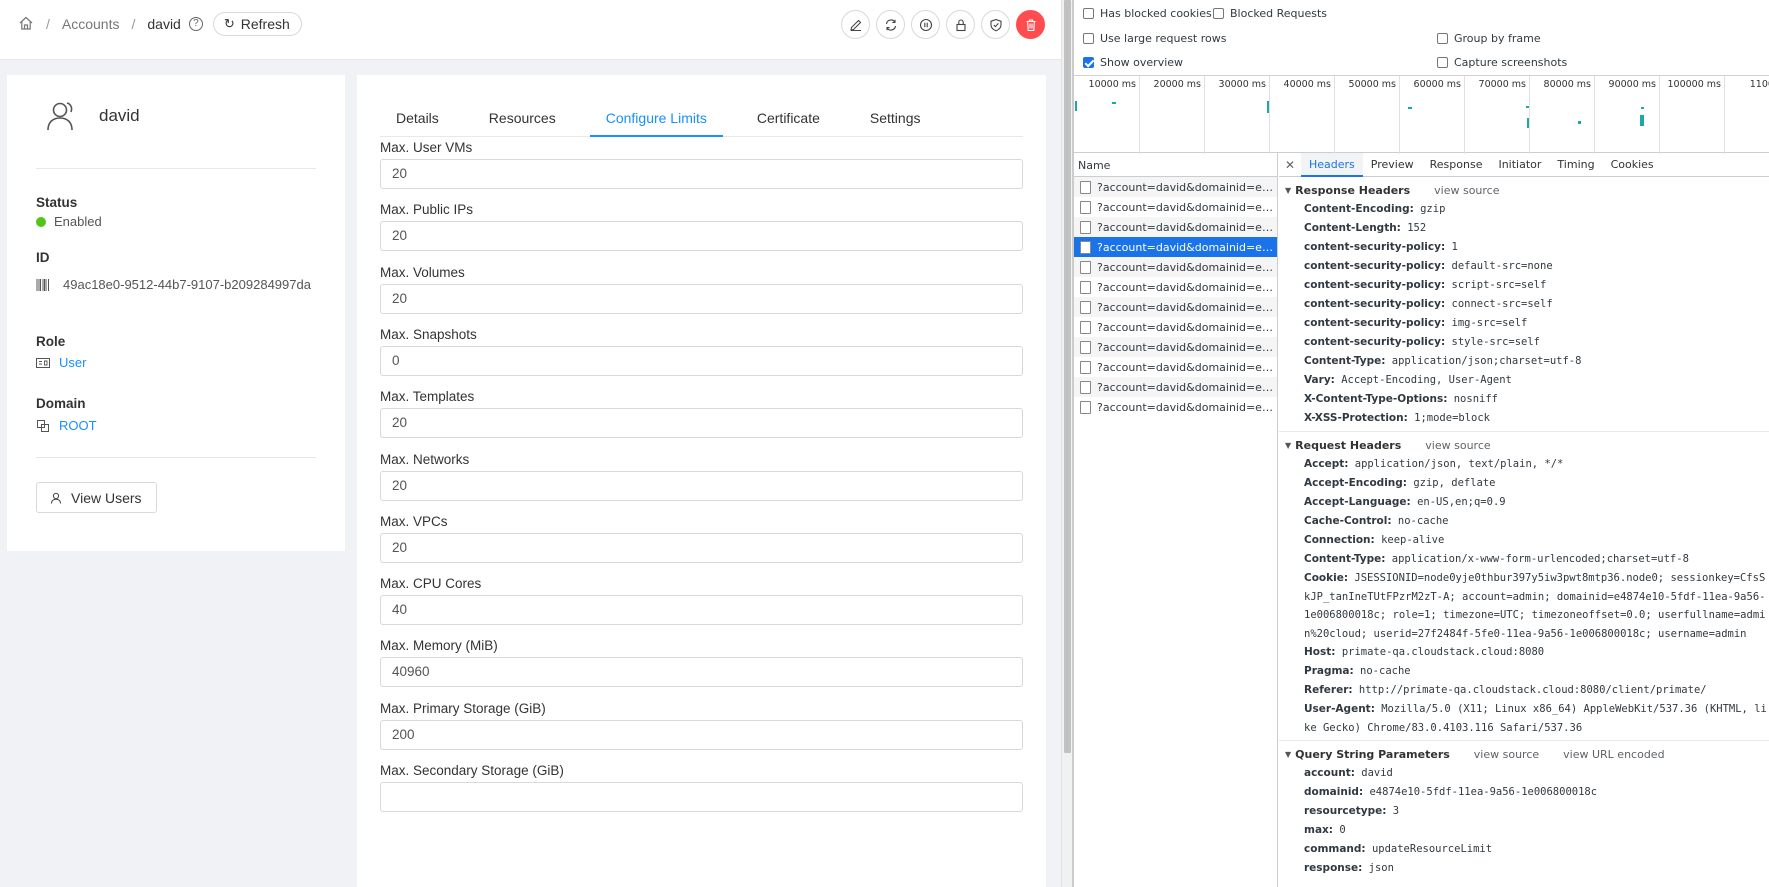 The height and width of the screenshot is (887, 1769). Describe the element at coordinates (1524, 380) in the screenshot. I see `header-row: Vary: Accept-Encoding, User-Agent` at that location.